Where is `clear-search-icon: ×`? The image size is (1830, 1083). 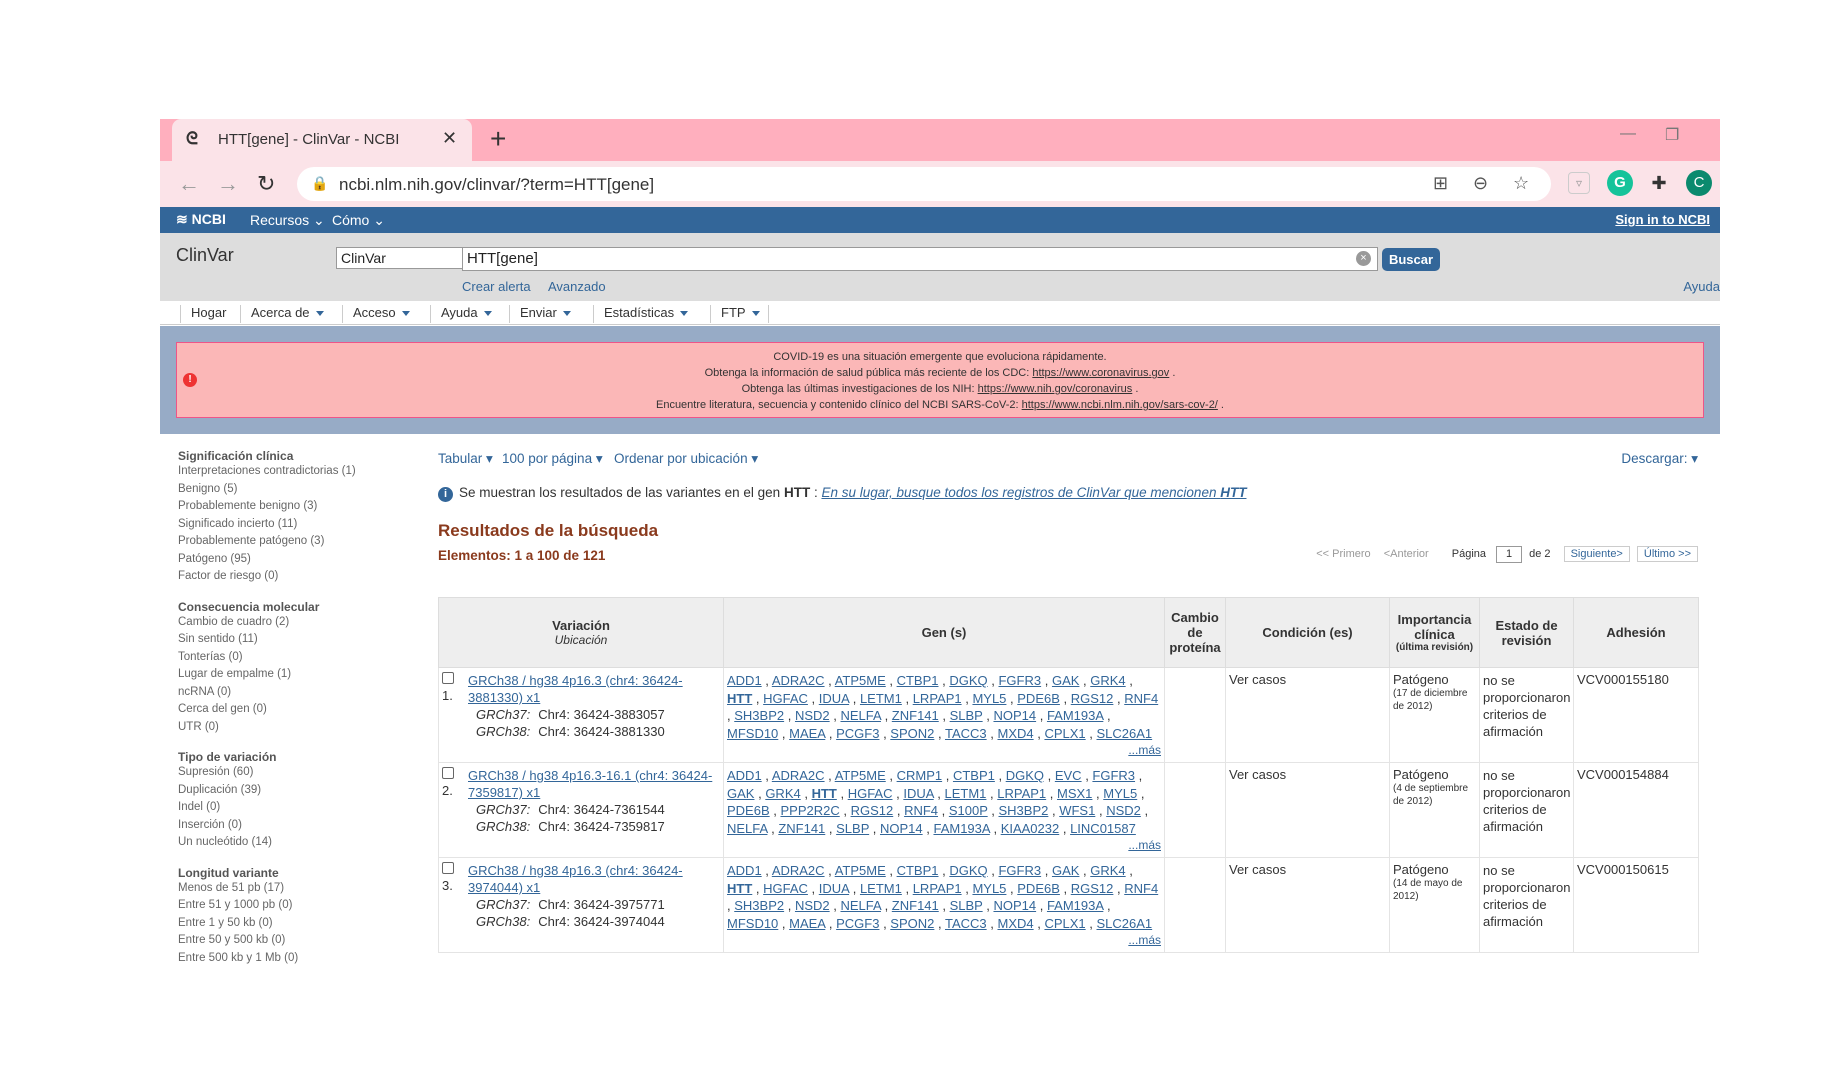
clear-search-icon: × is located at coordinates (1363, 258).